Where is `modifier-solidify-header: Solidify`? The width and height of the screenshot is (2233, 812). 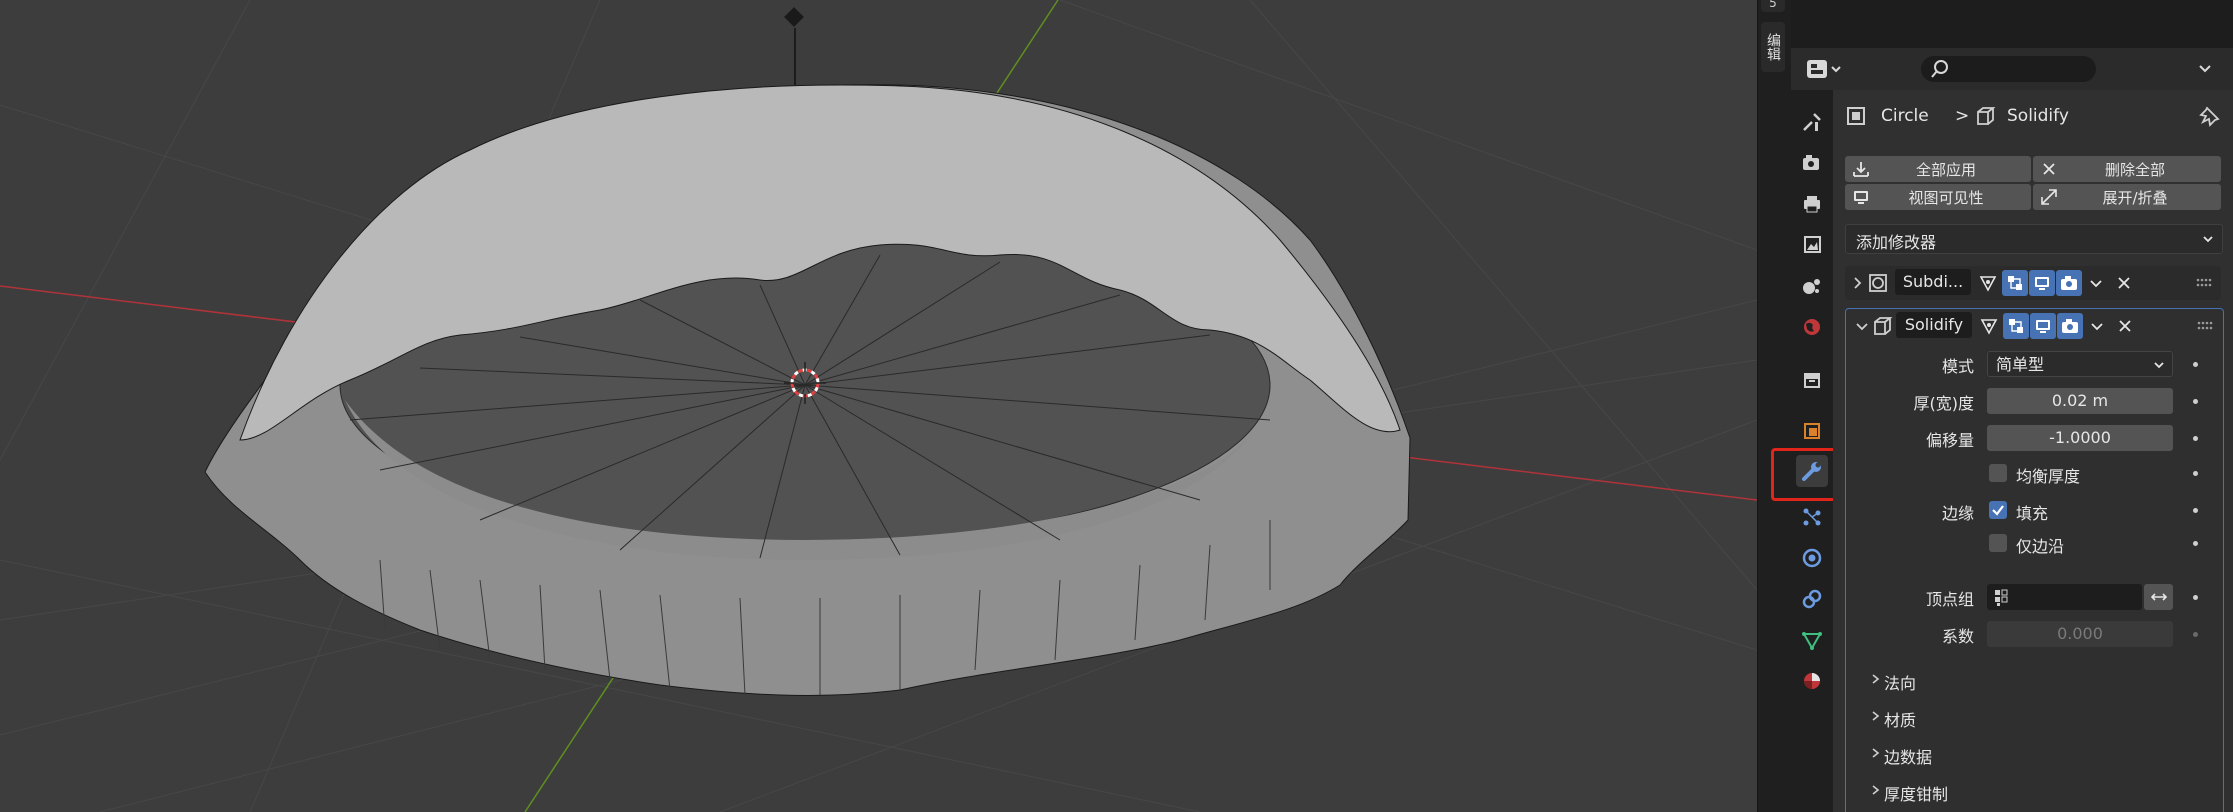
modifier-solidify-header: Solidify is located at coordinates (2033, 326).